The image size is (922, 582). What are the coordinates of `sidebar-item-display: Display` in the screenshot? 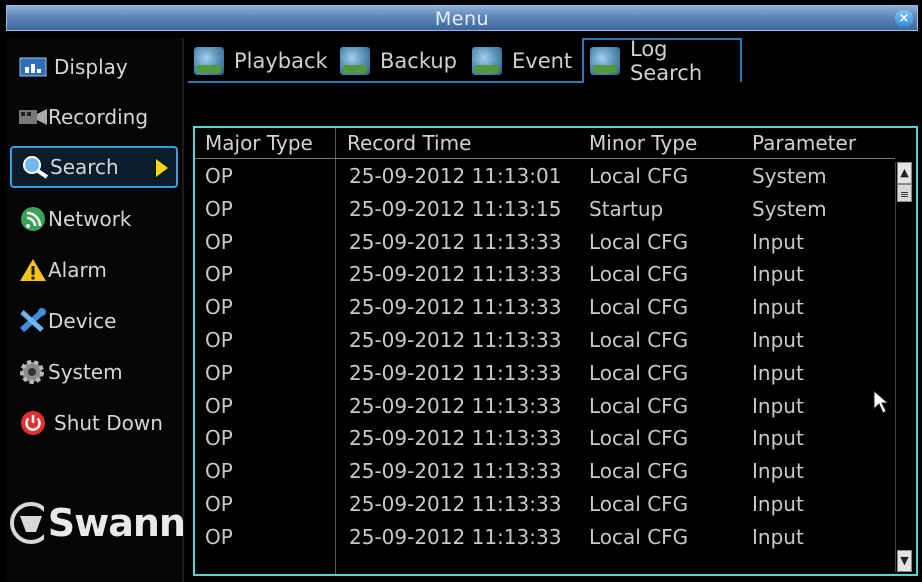 It's located at (94, 67).